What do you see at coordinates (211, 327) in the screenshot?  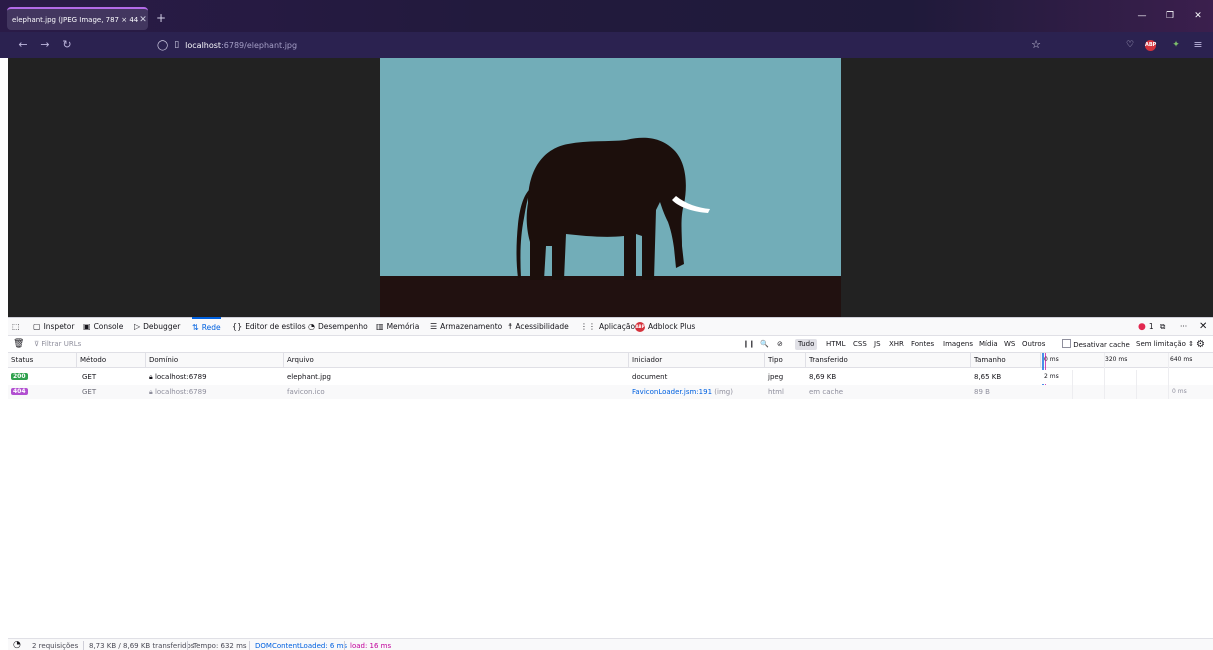 I see `tab-label: Rede` at bounding box center [211, 327].